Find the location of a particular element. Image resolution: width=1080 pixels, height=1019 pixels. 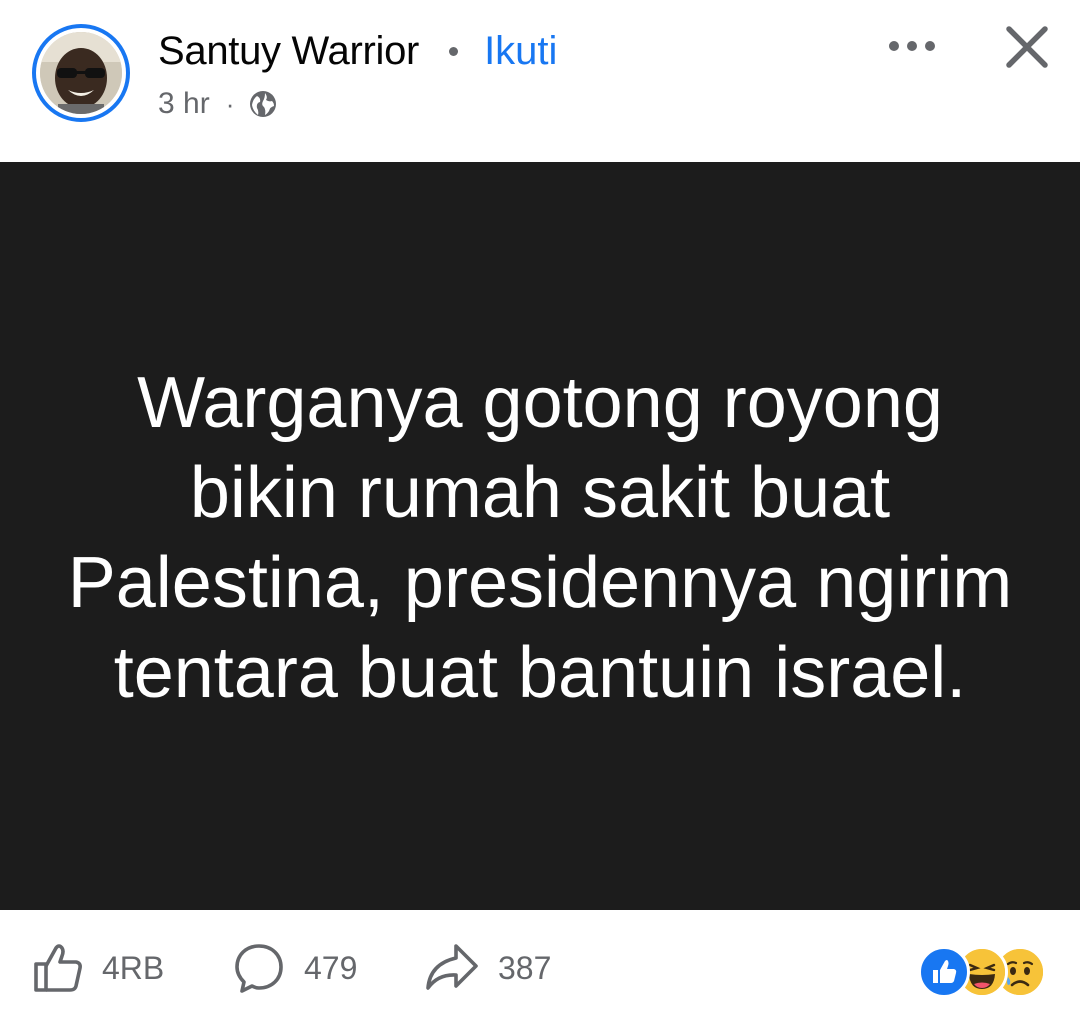

share-icon is located at coordinates (452, 967).